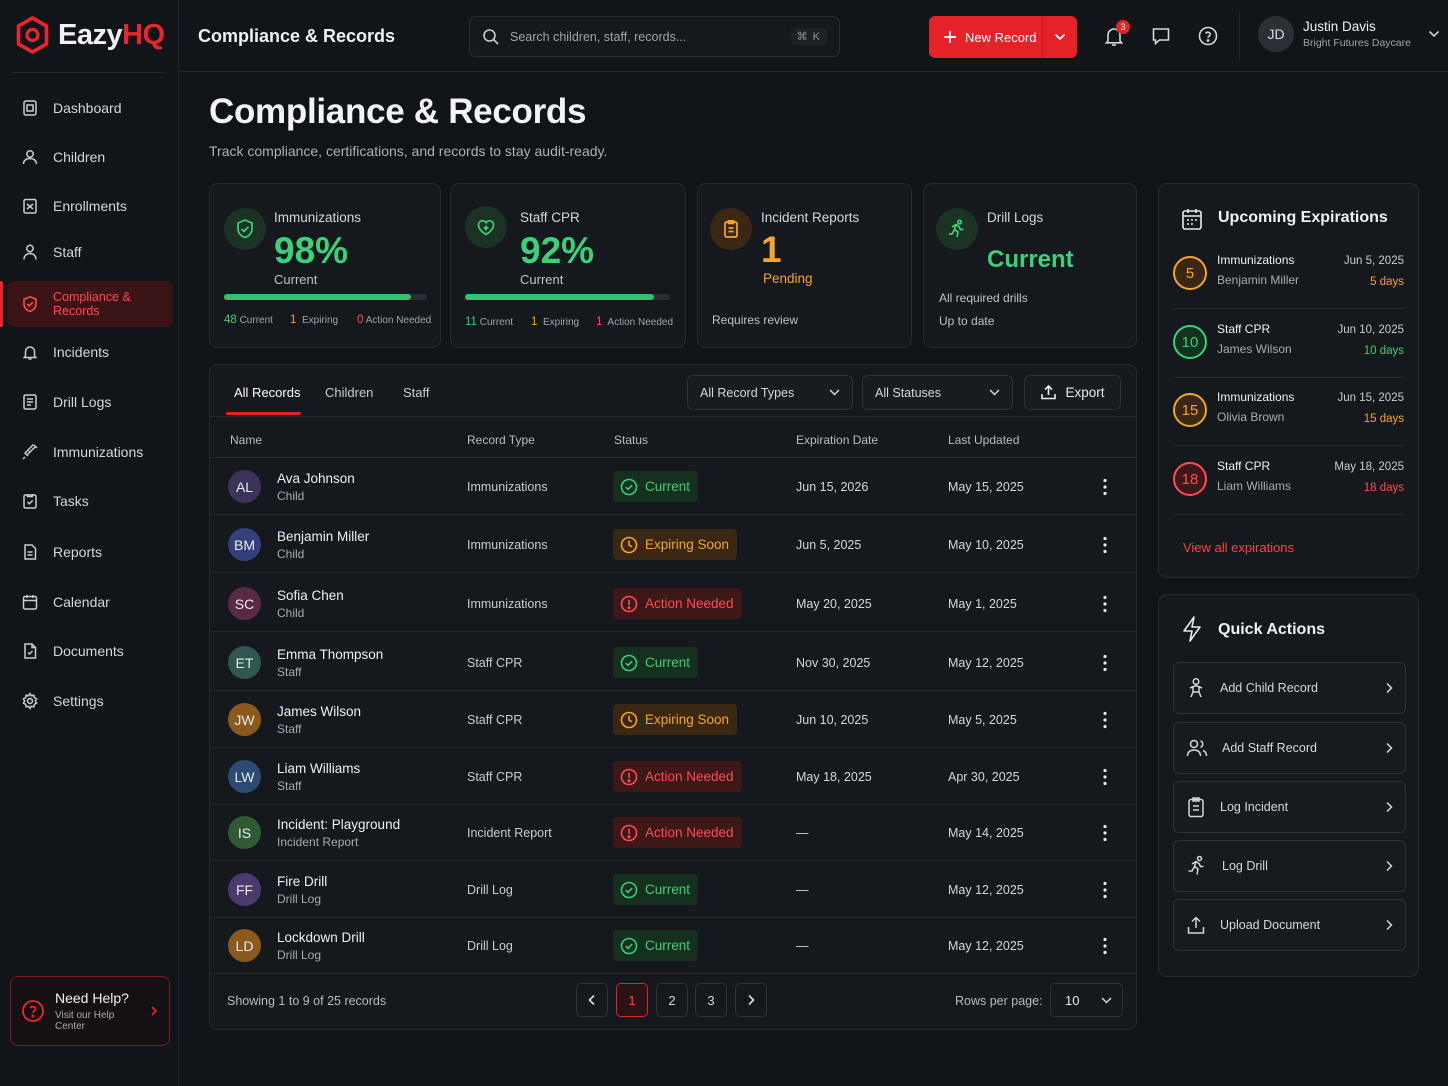 The image size is (1448, 1086). Describe the element at coordinates (592, 1000) in the screenshot. I see `prev-page-button` at that location.